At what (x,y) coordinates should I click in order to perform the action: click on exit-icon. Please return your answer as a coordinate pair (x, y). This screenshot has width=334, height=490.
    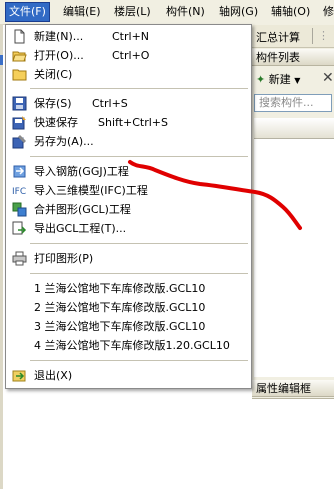
    Looking at the image, I should click on (19, 376).